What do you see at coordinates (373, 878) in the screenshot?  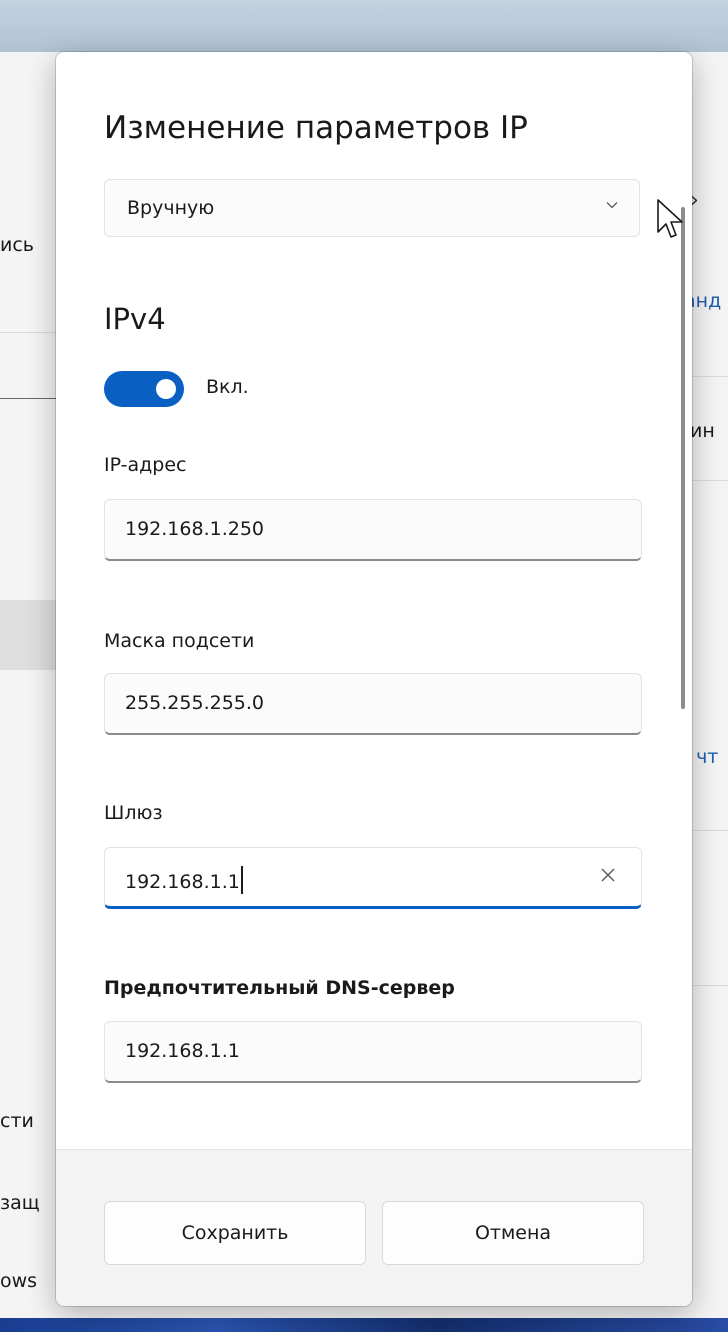 I see `gateway-input: 192.168.1.1` at bounding box center [373, 878].